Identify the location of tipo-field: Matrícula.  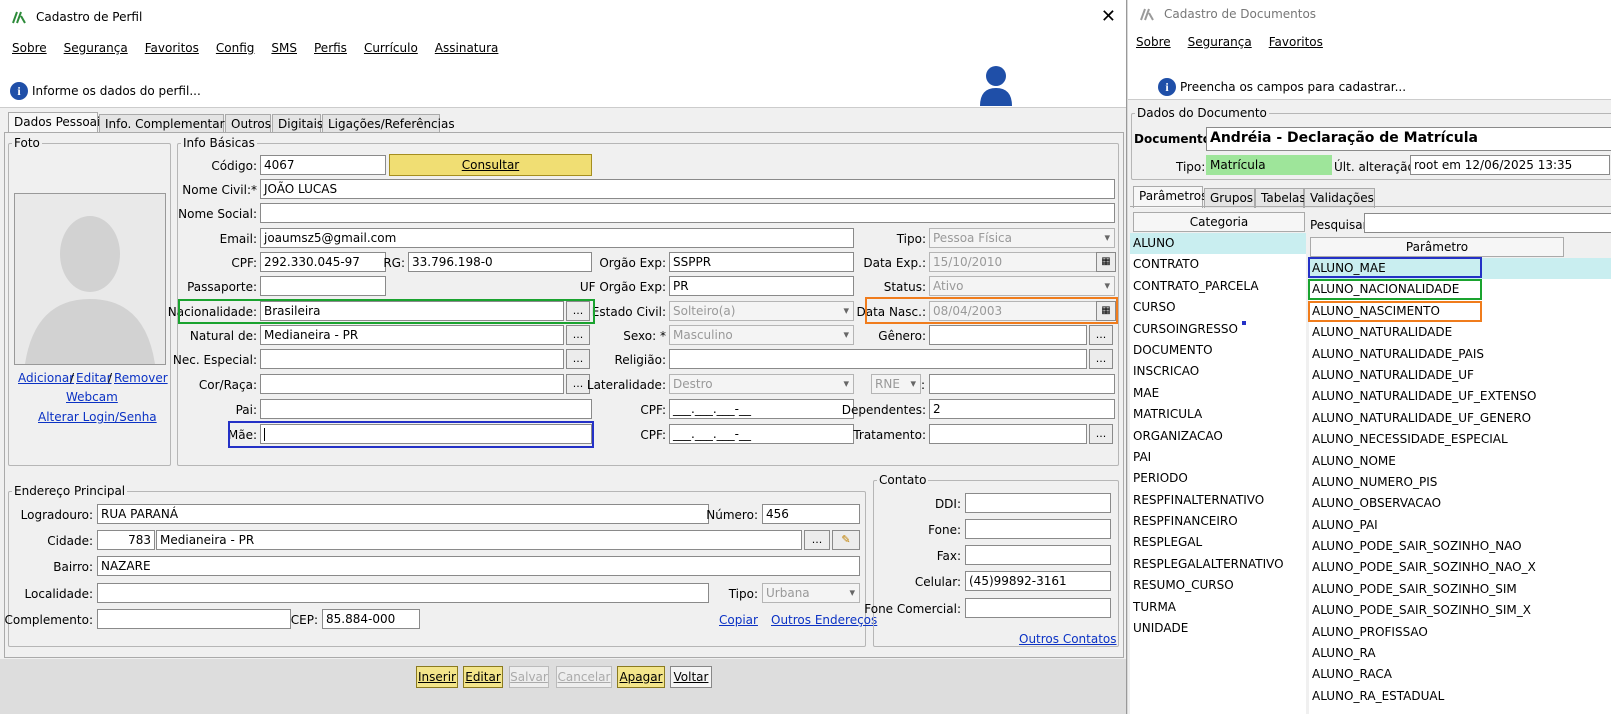
(1269, 165).